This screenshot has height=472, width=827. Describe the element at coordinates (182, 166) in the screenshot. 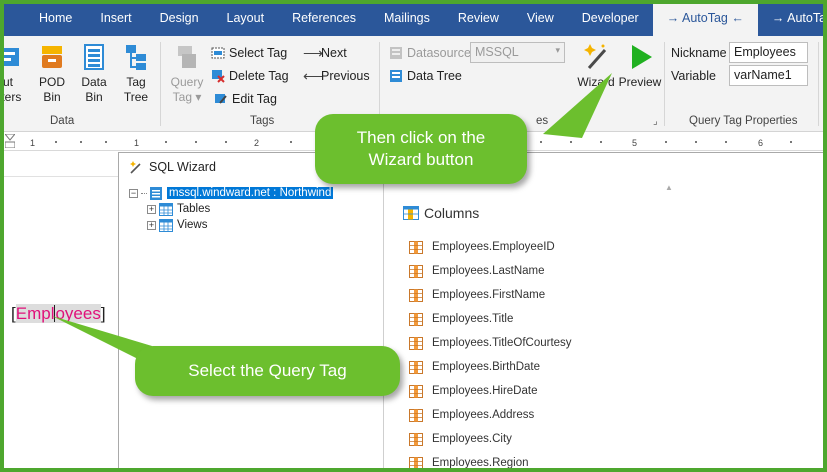

I see `wizard-title: SQL Wizard` at that location.